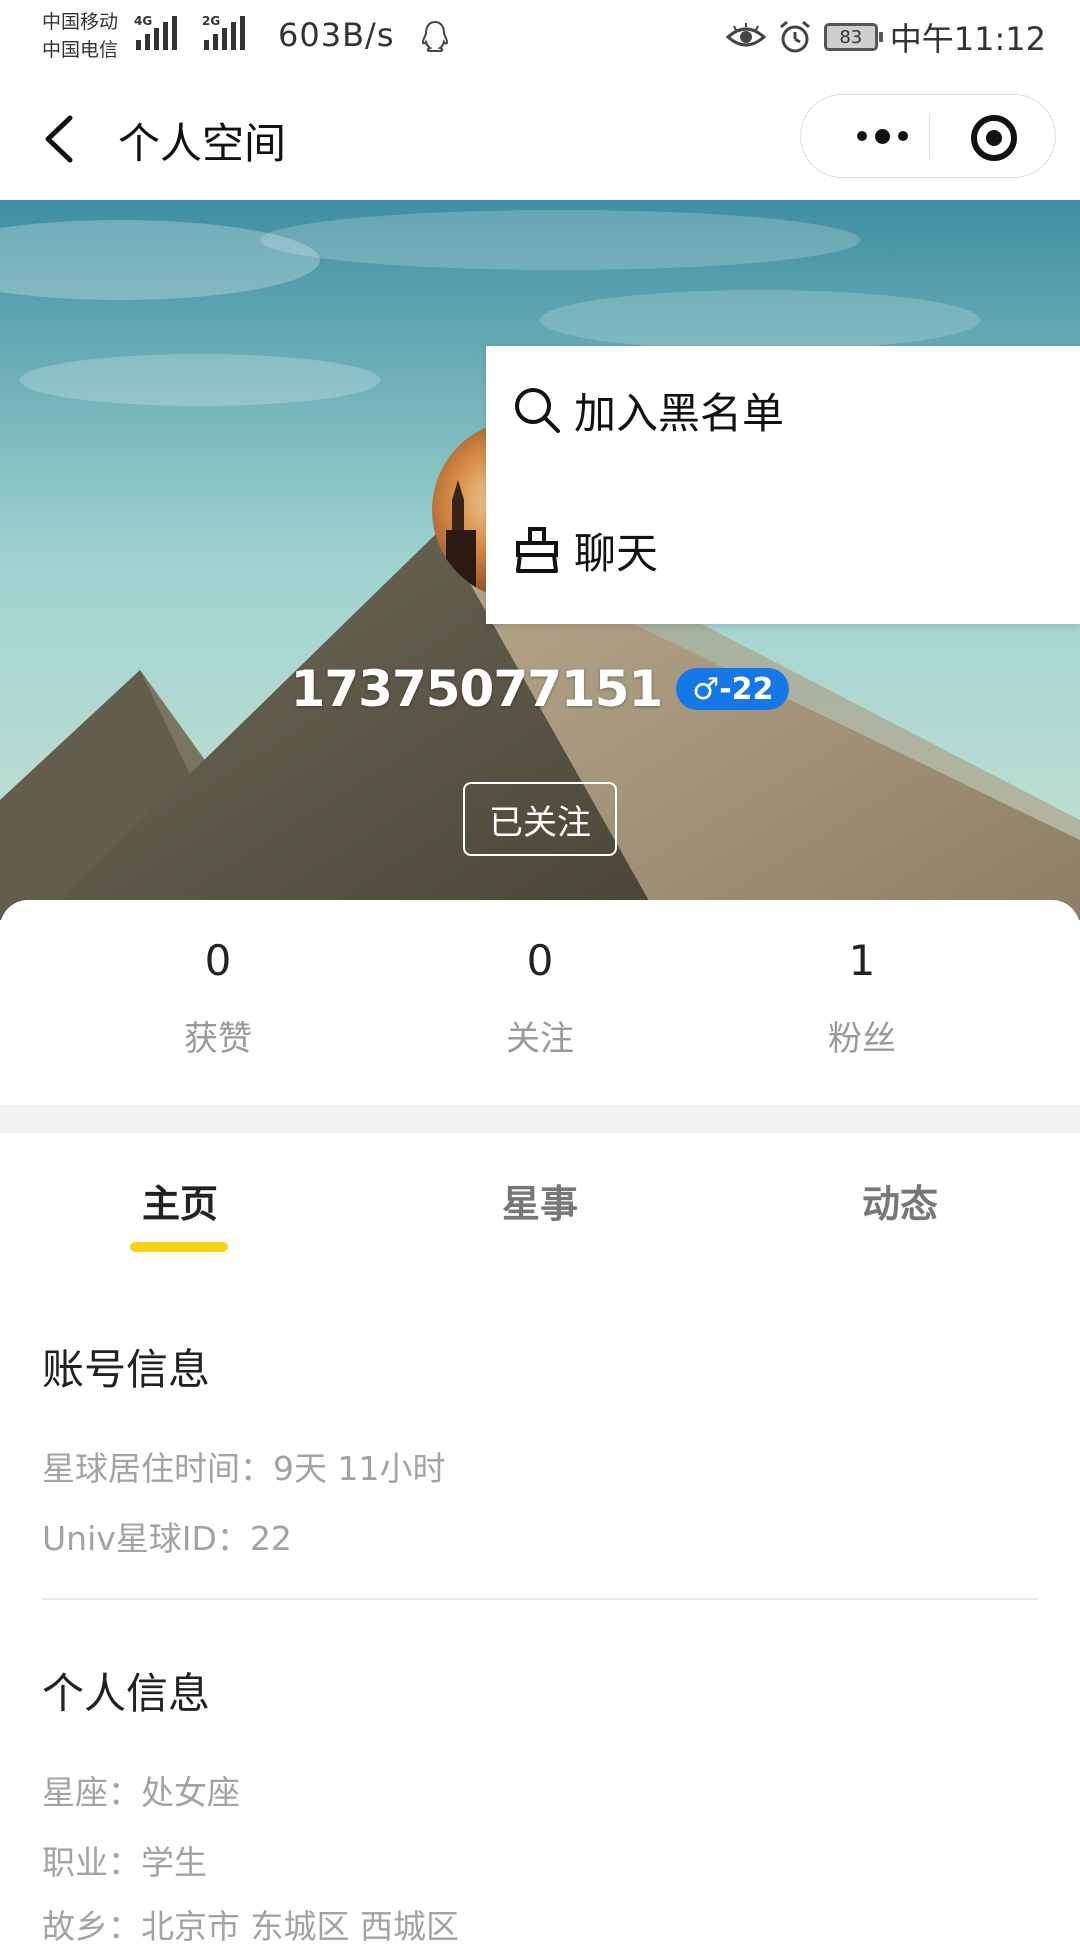 The height and width of the screenshot is (1948, 1080). What do you see at coordinates (733, 689) in the screenshot?
I see `gender-age-badge: ♂-22` at bounding box center [733, 689].